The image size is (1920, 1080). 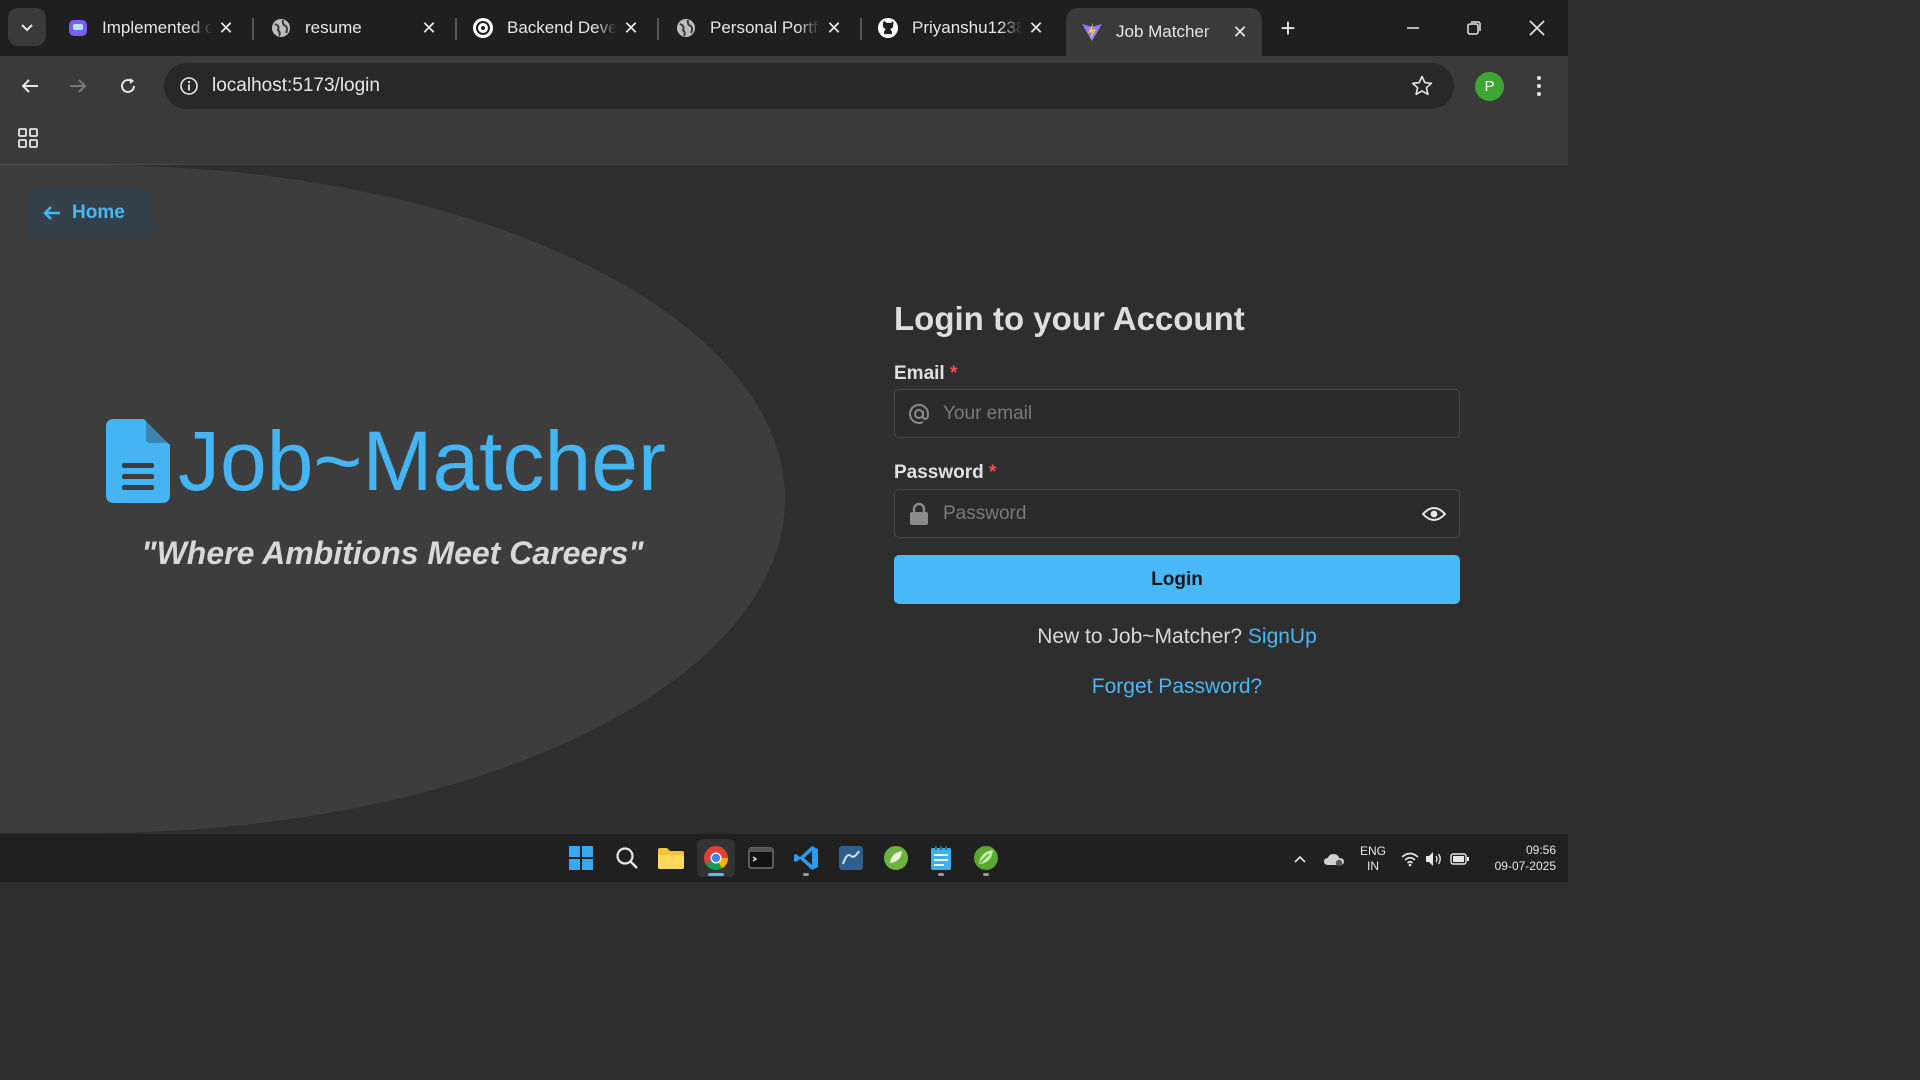 What do you see at coordinates (1434, 514) in the screenshot?
I see `eye-icon` at bounding box center [1434, 514].